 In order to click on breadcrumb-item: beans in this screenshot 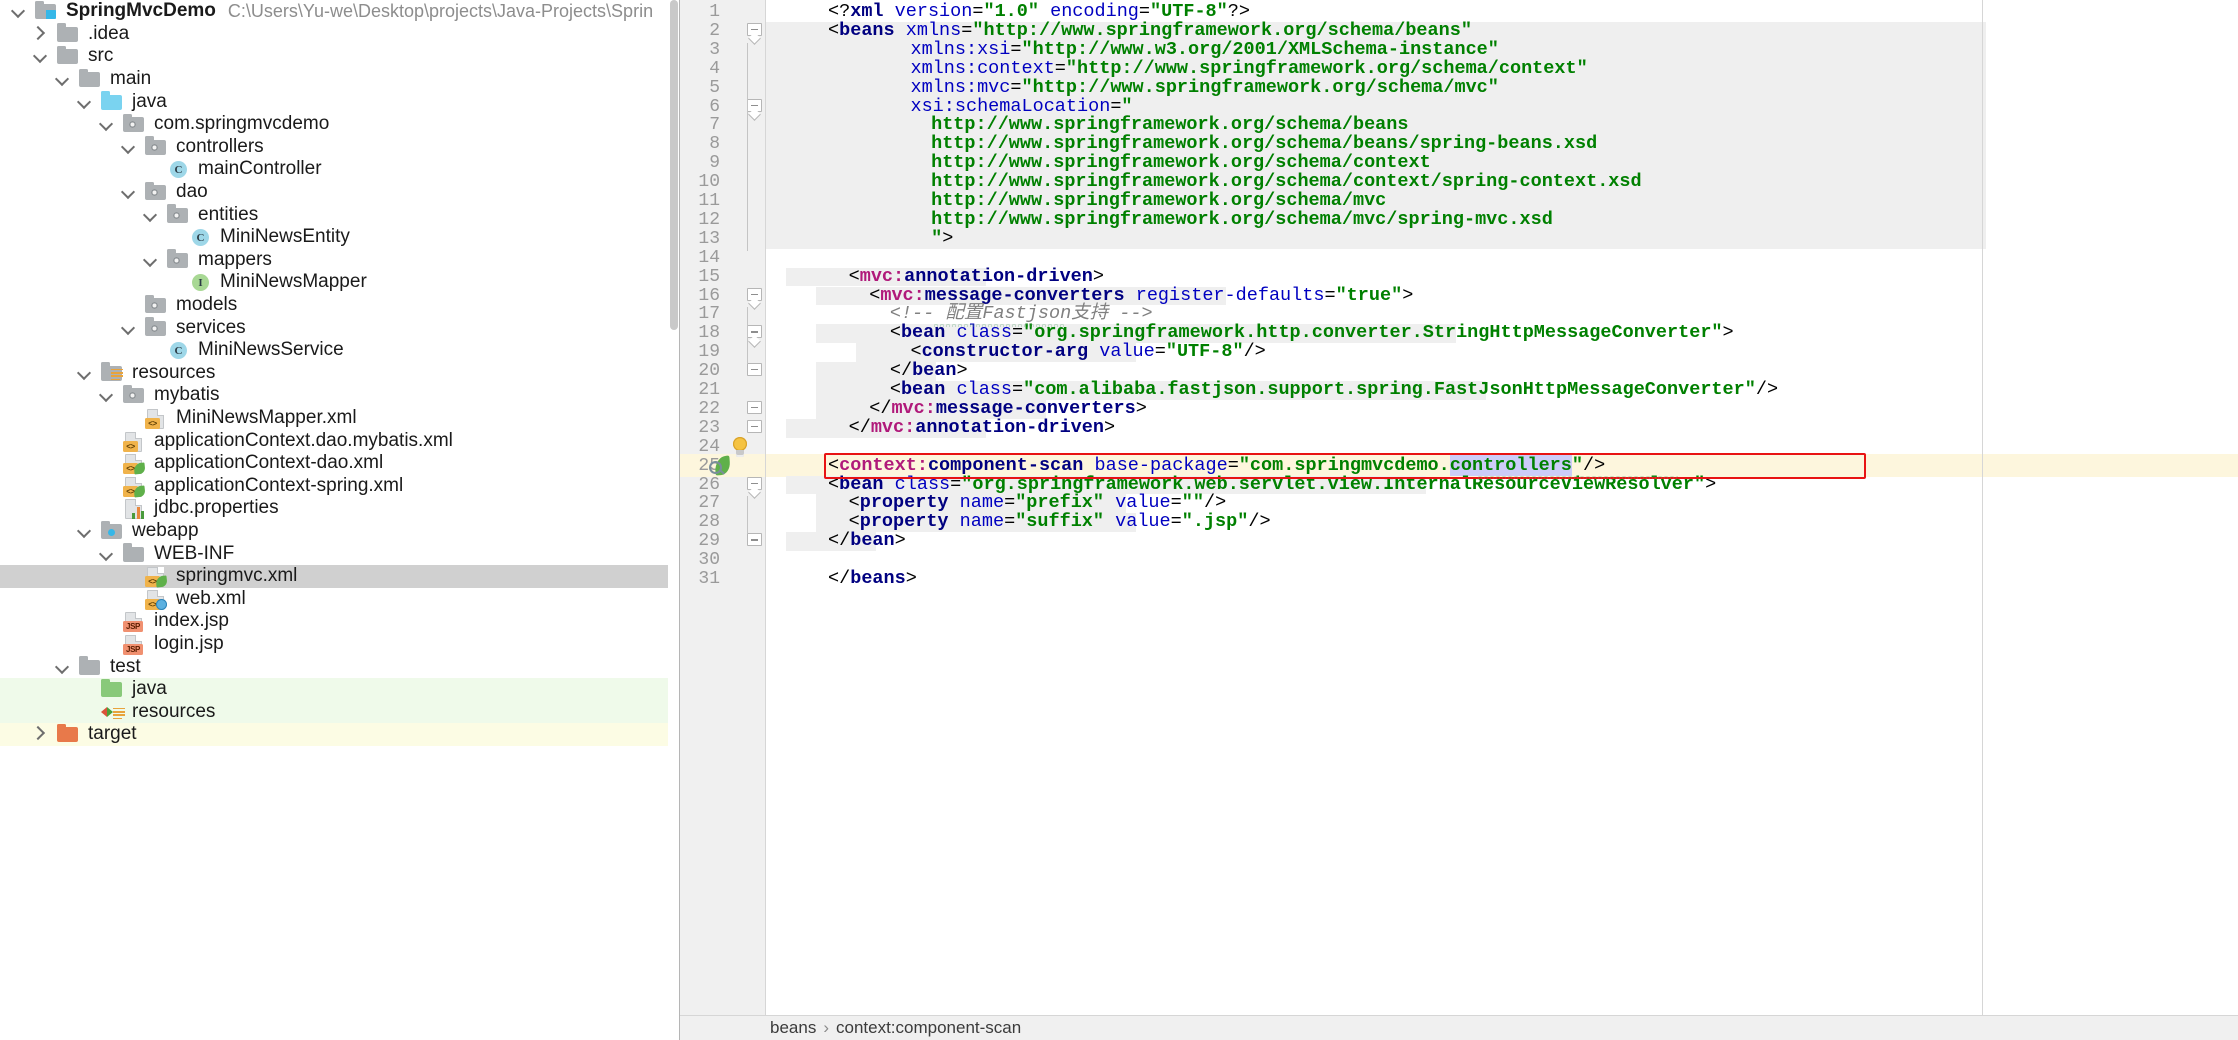, I will do `click(793, 1028)`.